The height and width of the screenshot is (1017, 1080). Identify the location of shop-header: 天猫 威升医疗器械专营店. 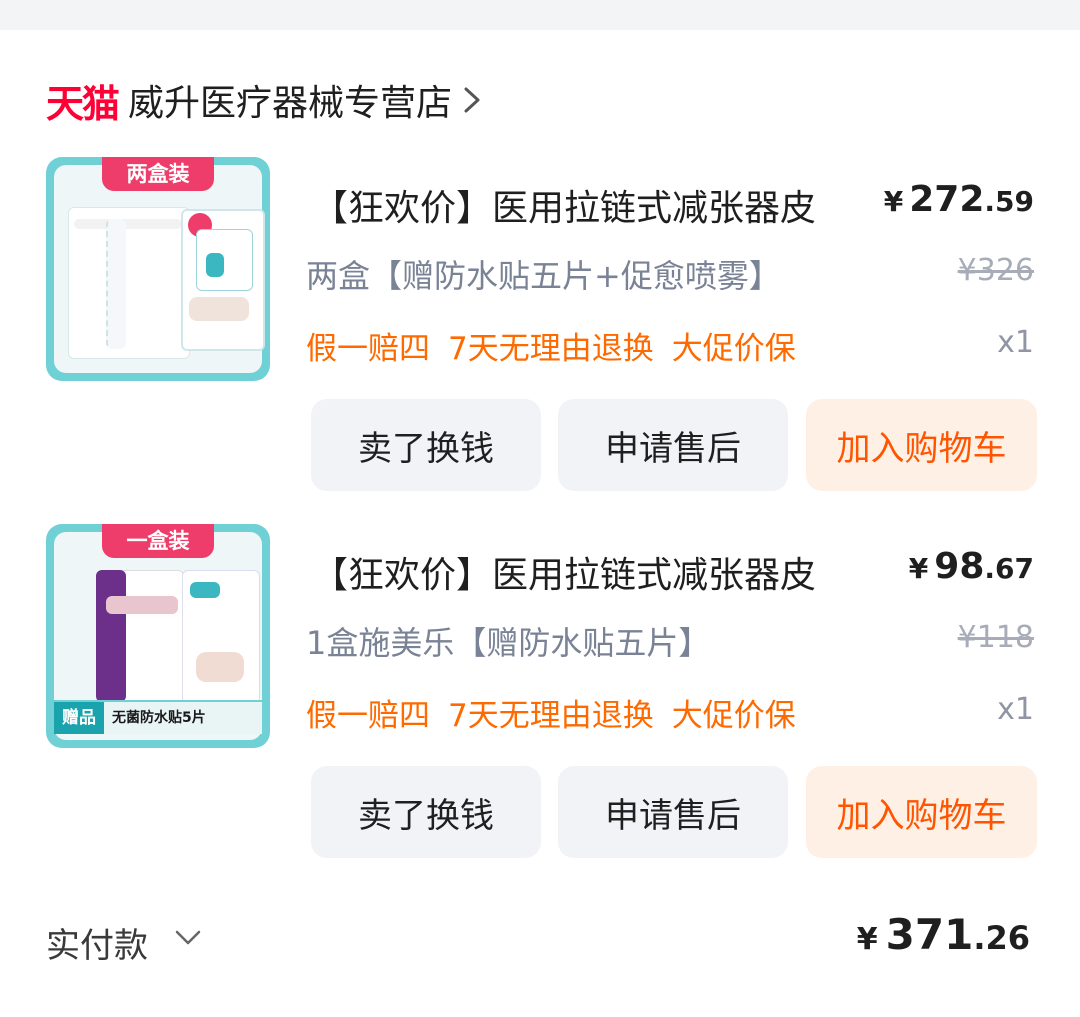
(264, 100).